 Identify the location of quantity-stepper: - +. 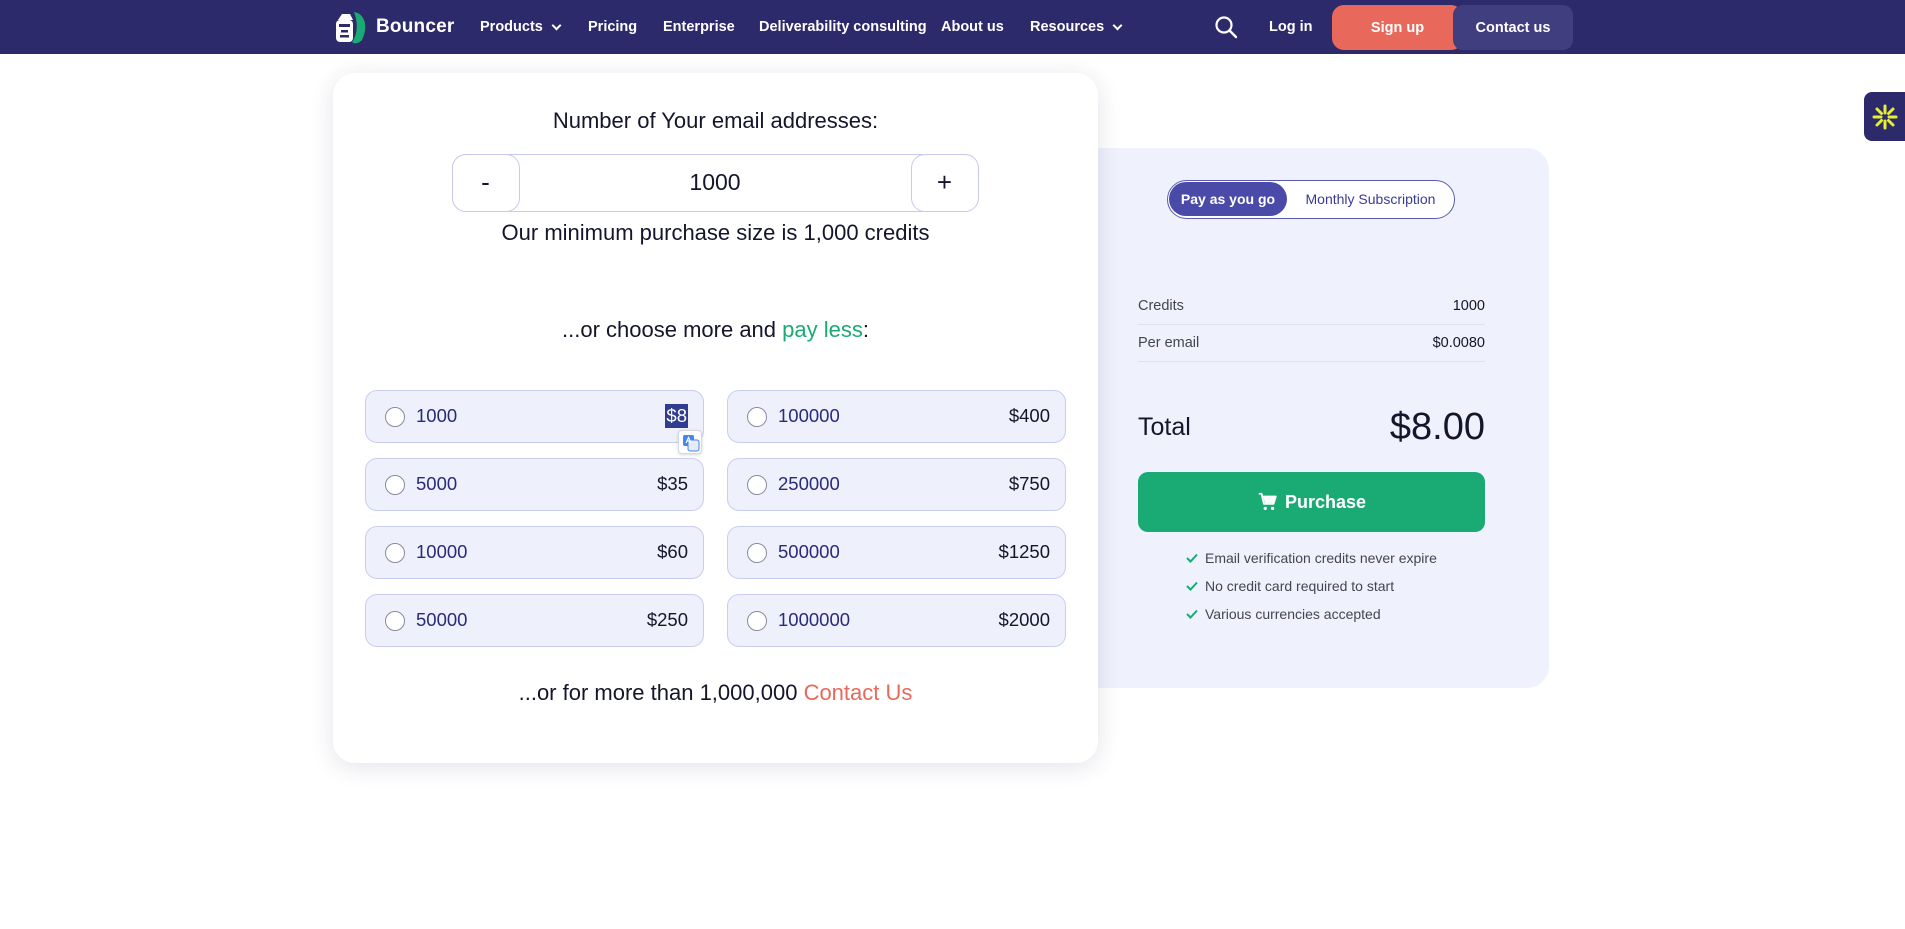
(715, 182).